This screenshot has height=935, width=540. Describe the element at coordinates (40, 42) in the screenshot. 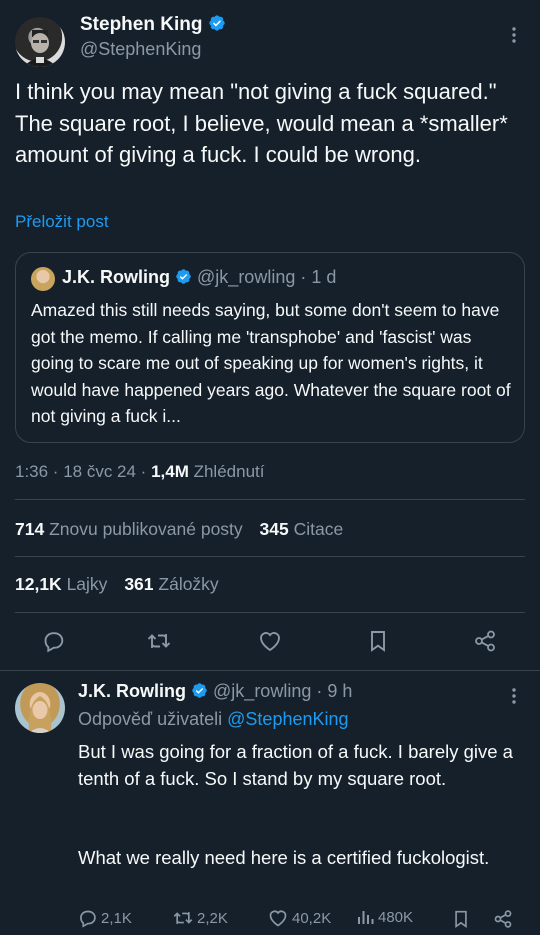

I see `stephen-king-avatar` at that location.